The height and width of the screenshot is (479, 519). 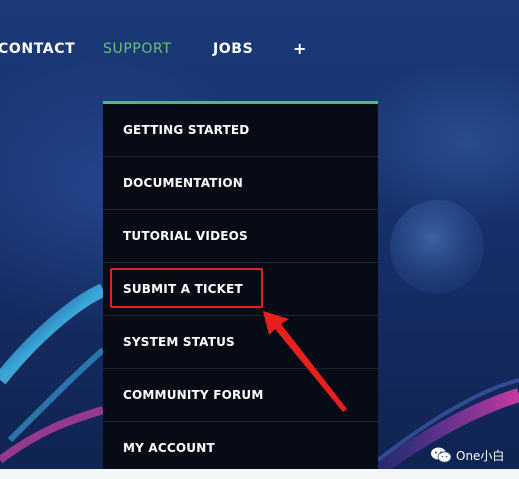 What do you see at coordinates (179, 342) in the screenshot?
I see `menu-item-label: SYSTEM STATUS` at bounding box center [179, 342].